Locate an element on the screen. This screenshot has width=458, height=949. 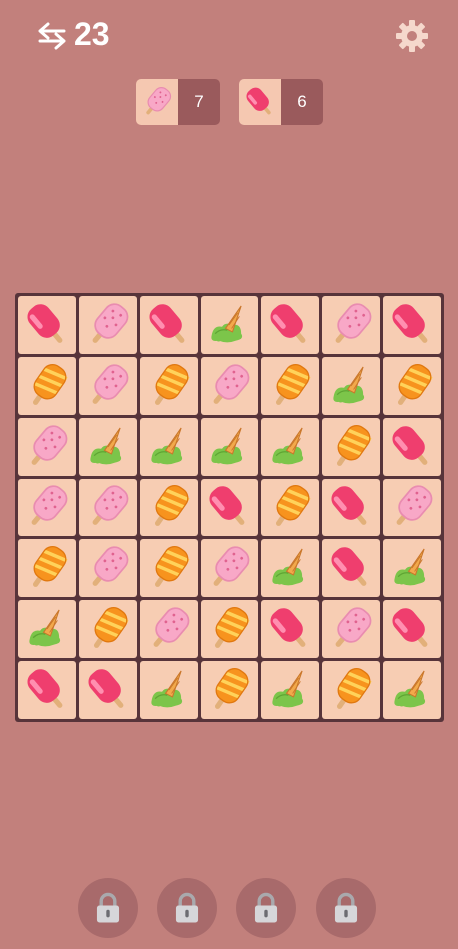
top-bar: 23 is located at coordinates (229, 35).